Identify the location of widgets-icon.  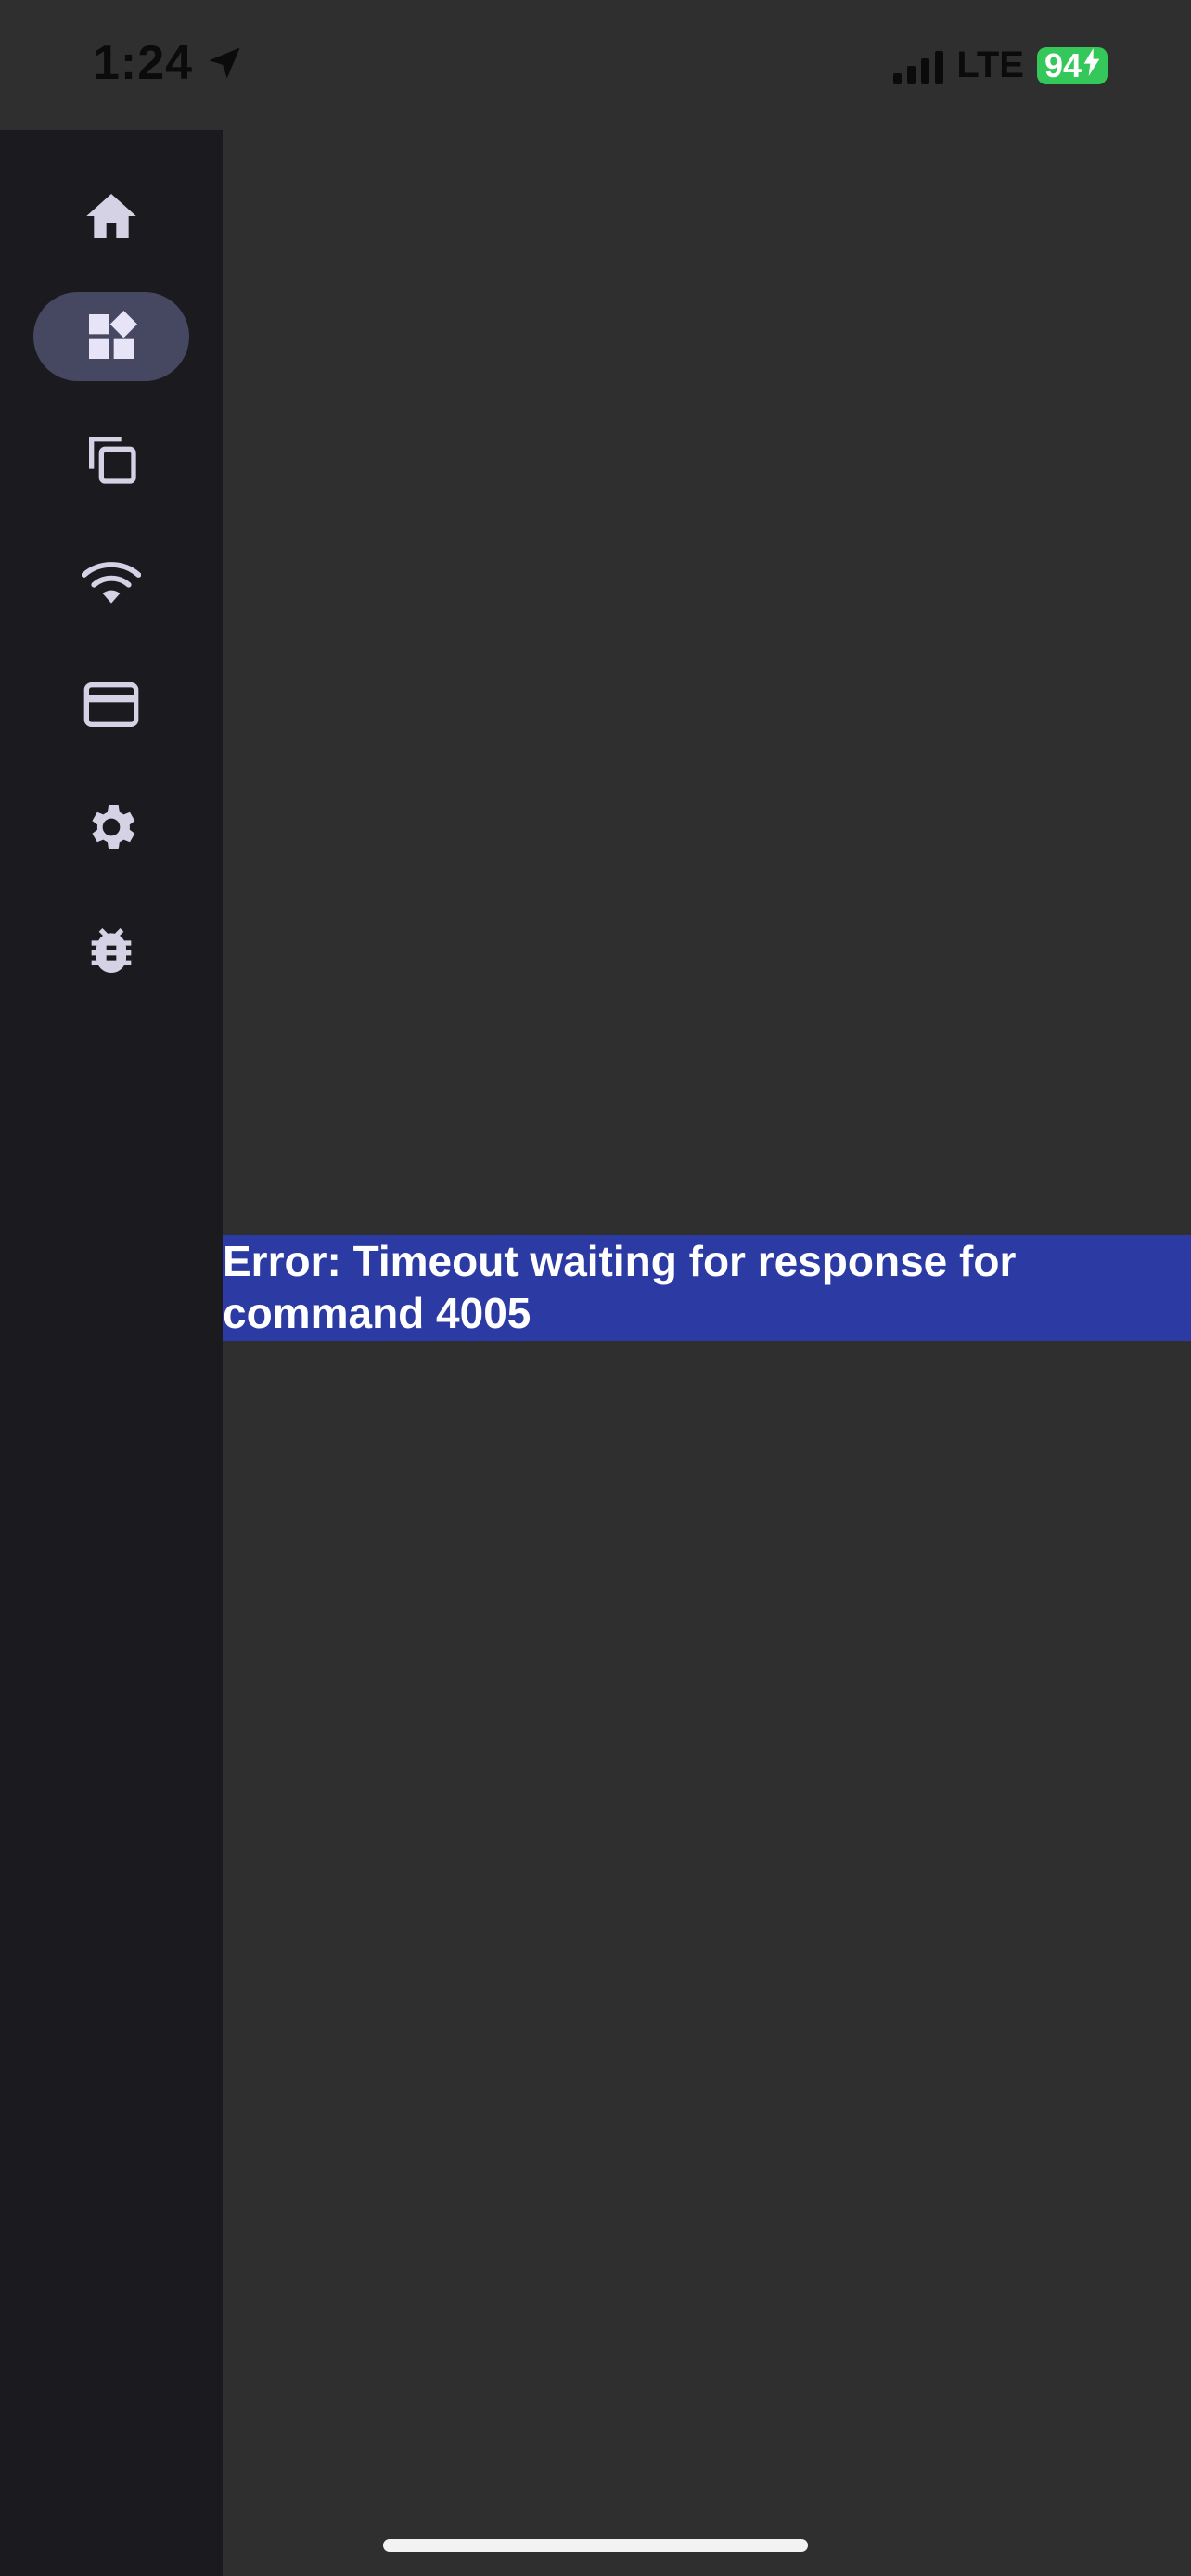
(113, 335).